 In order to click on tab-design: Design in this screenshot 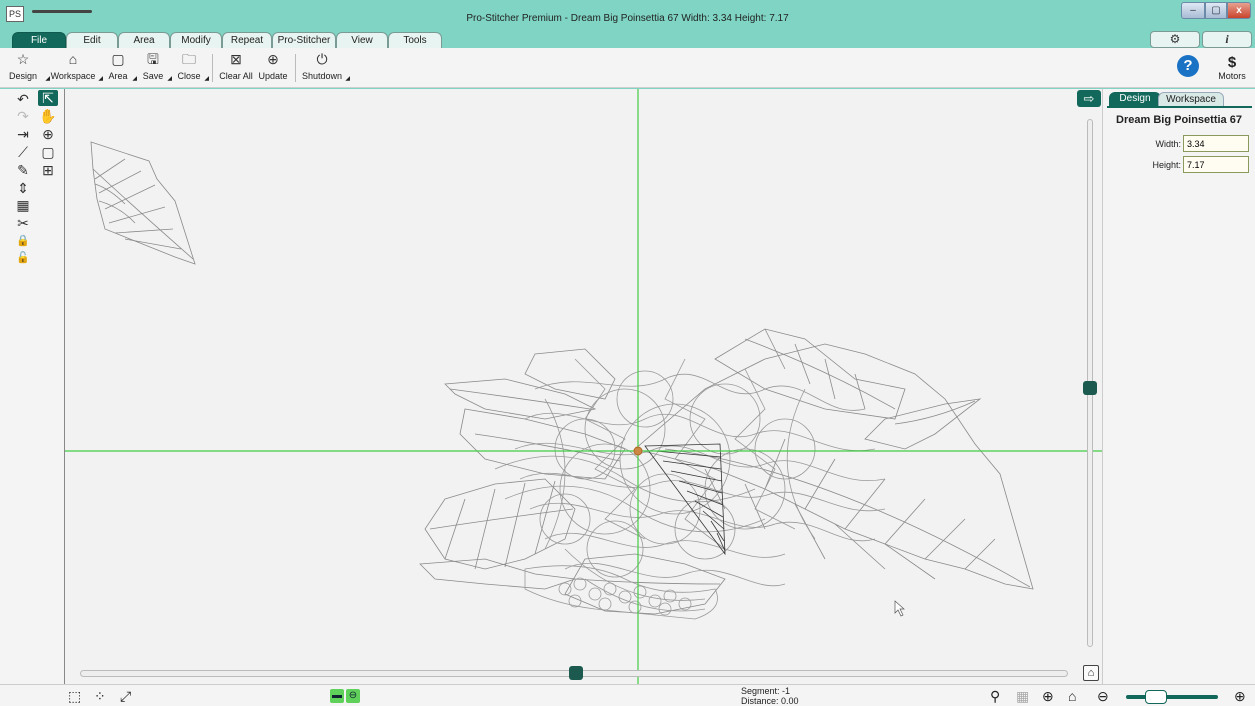, I will do `click(1135, 99)`.